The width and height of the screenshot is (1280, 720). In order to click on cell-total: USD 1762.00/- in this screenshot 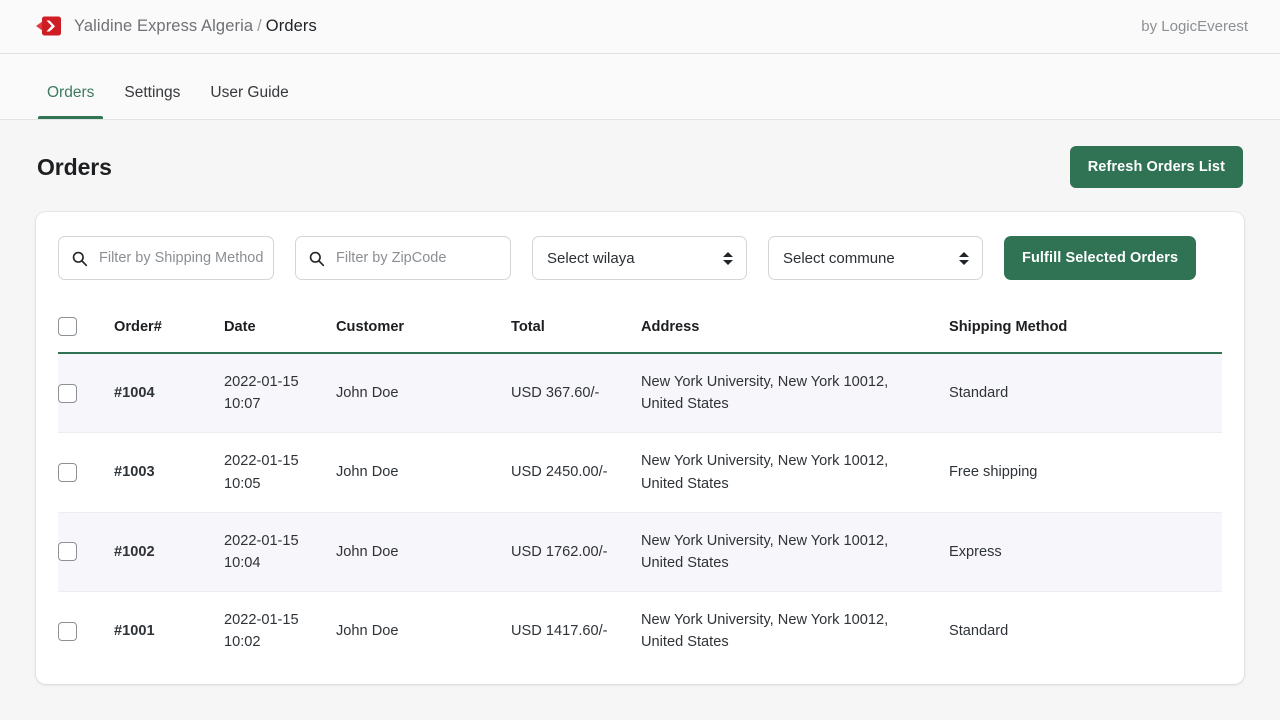, I will do `click(559, 551)`.